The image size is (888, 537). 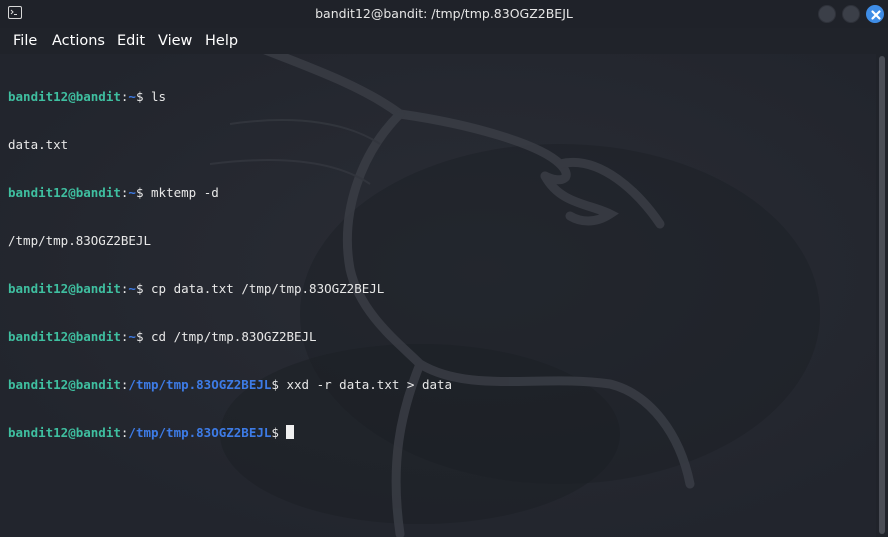 I want to click on terminal-line: bandit12@bandit:/tmp/tmp.83OGZ2BEJL$, so click(x=230, y=433).